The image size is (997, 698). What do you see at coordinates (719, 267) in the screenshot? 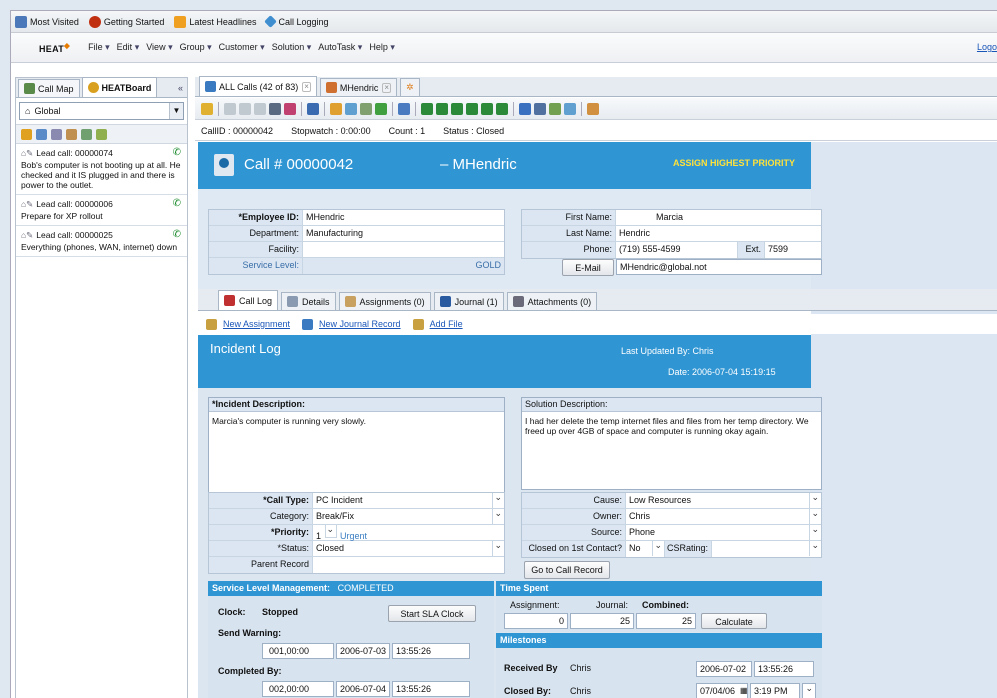
I see `email-field: MHendric@global.not` at bounding box center [719, 267].